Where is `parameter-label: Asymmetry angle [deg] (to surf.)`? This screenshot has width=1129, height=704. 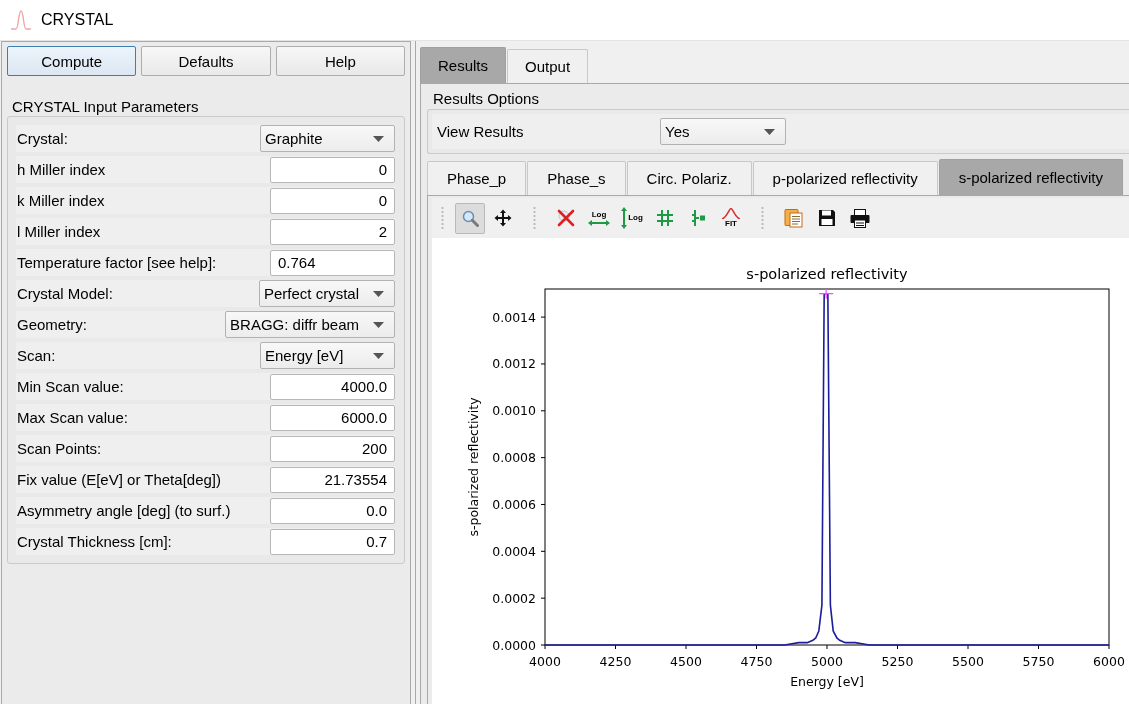
parameter-label: Asymmetry angle [deg] (to surf.) is located at coordinates (124, 510).